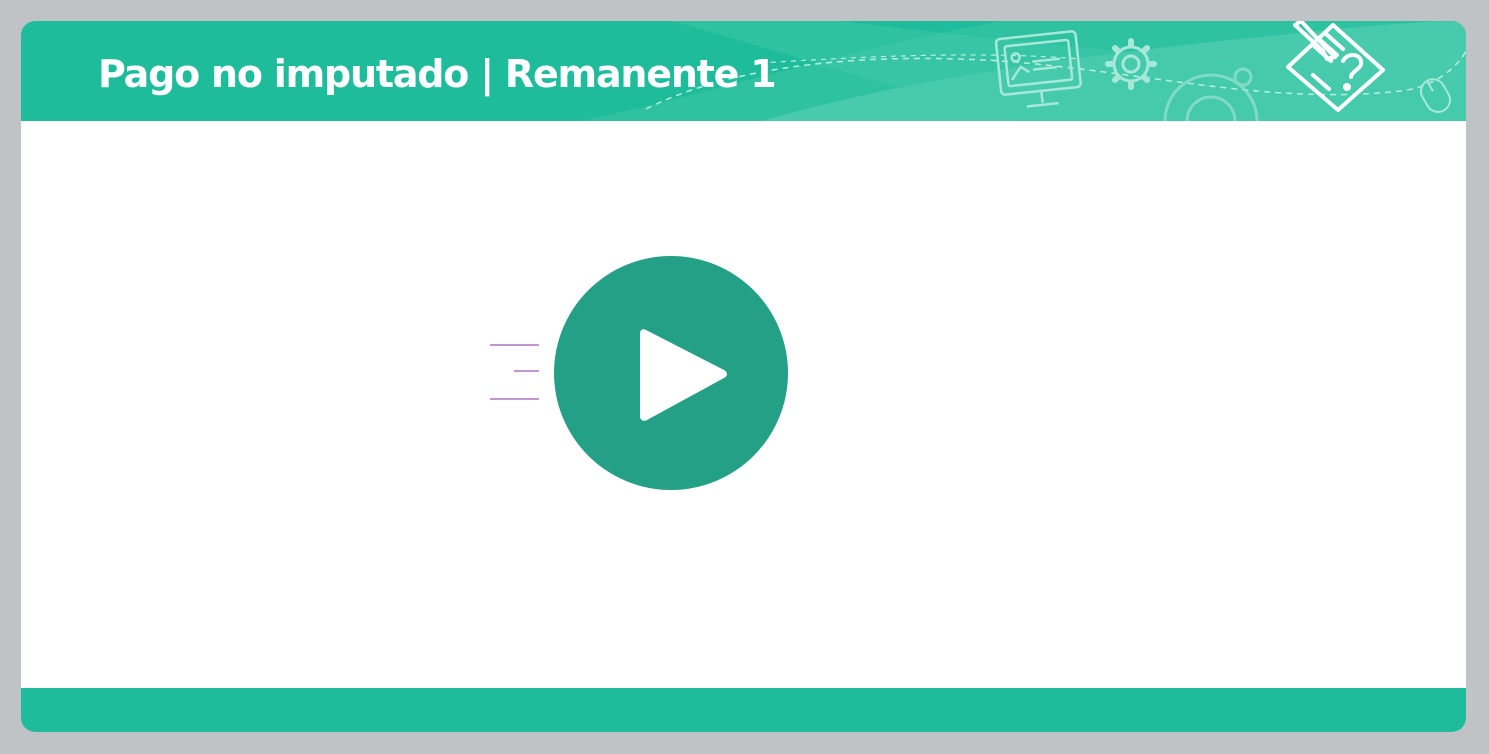  I want to click on header-banner: Pago no imputado | Remanente 1, so click(743, 71).